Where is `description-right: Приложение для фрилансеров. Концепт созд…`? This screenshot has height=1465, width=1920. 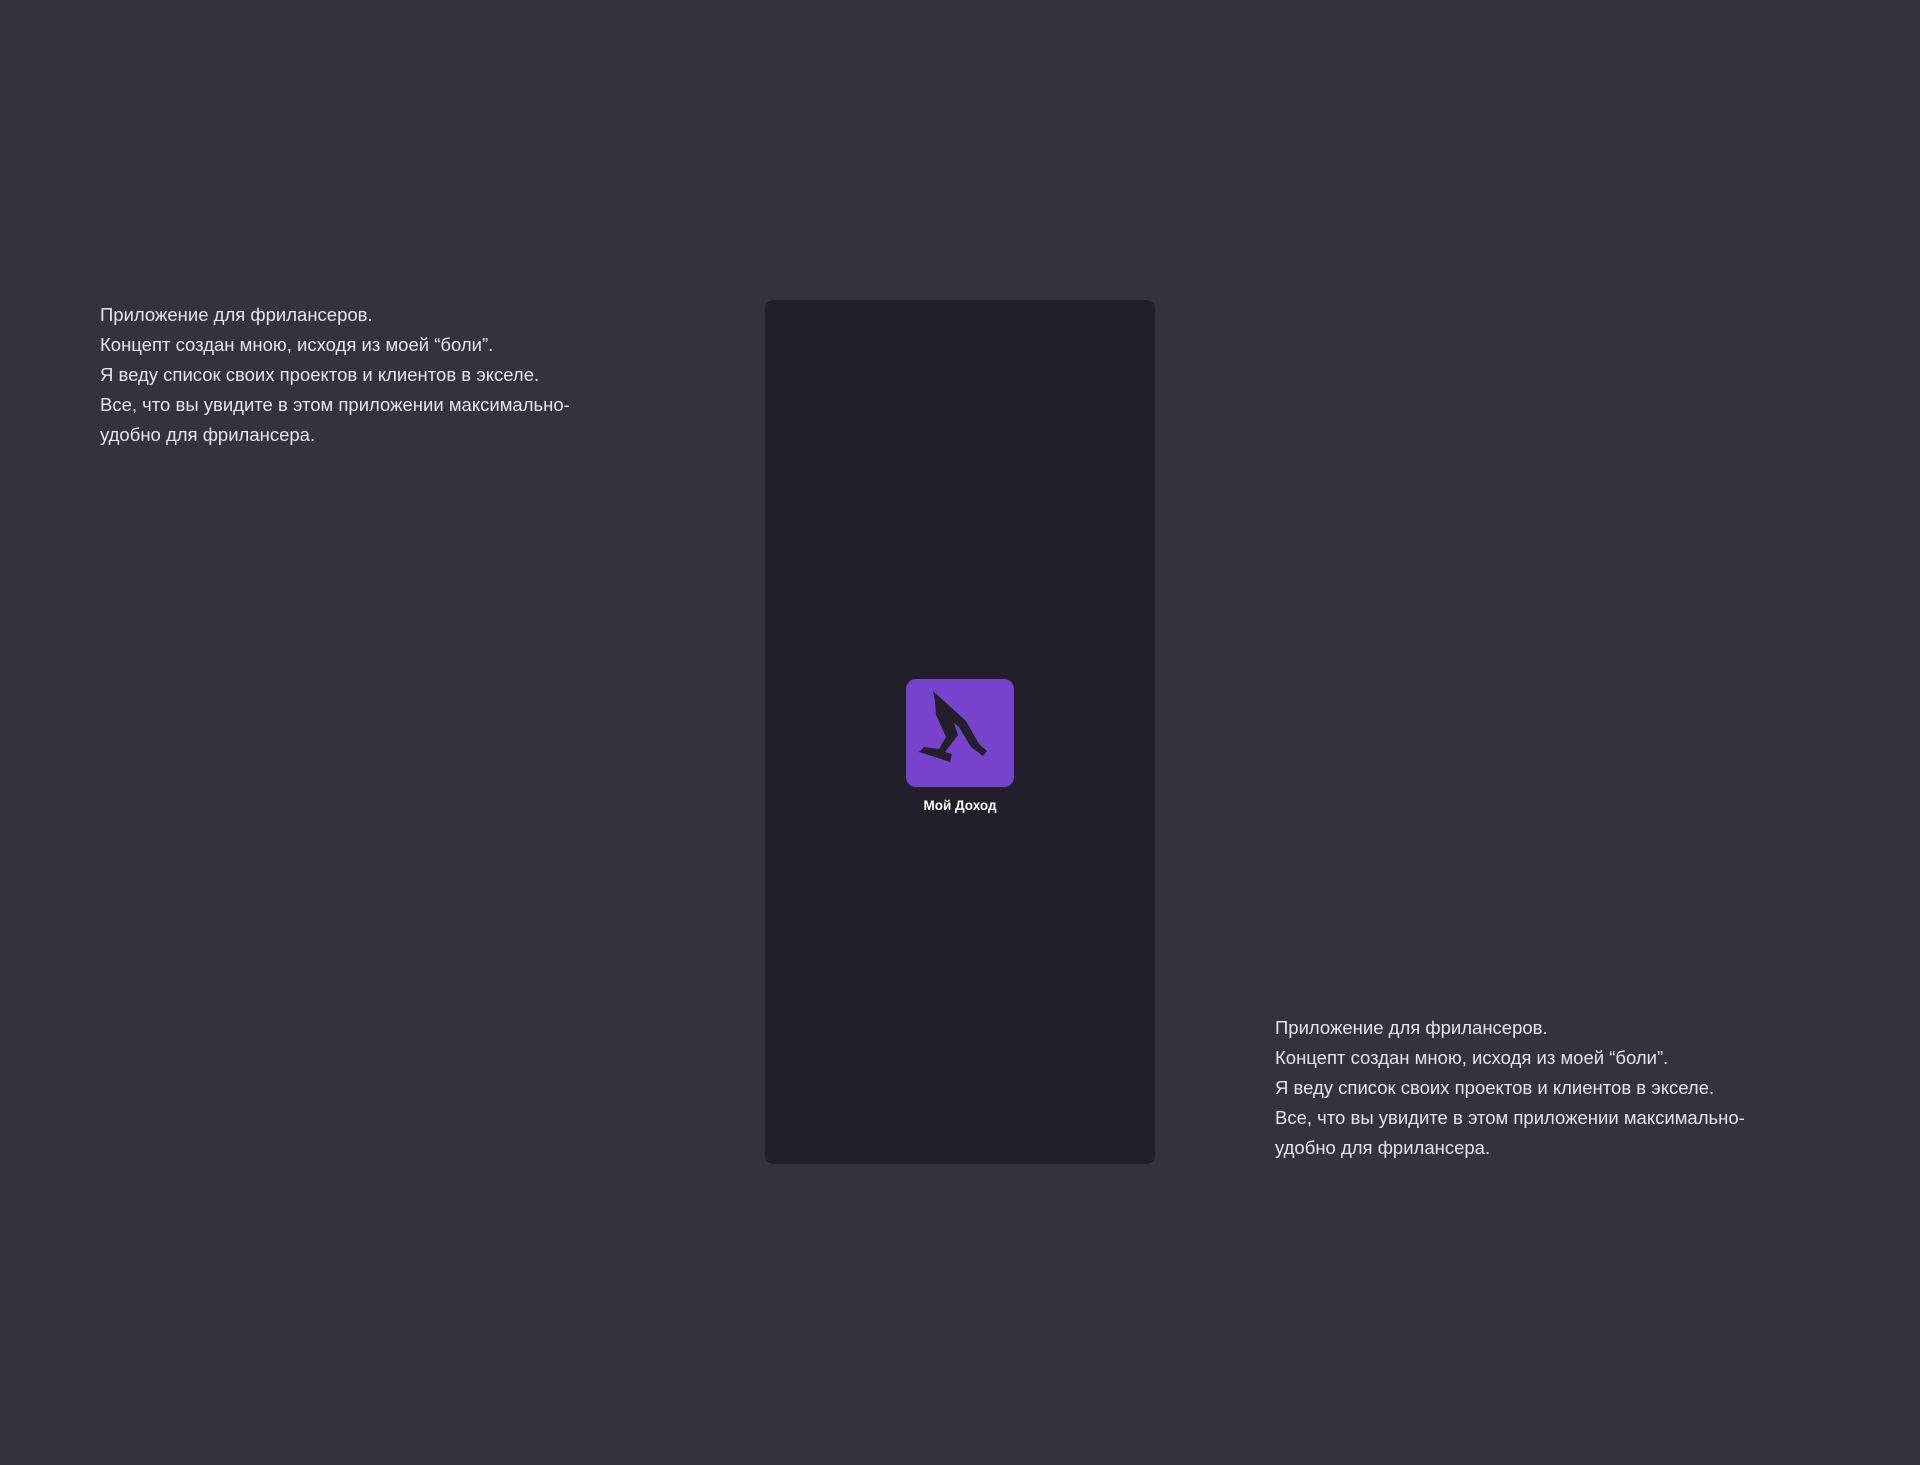
description-right: Приложение для фрилансеров. Концепт созд… is located at coordinates (1555, 1088).